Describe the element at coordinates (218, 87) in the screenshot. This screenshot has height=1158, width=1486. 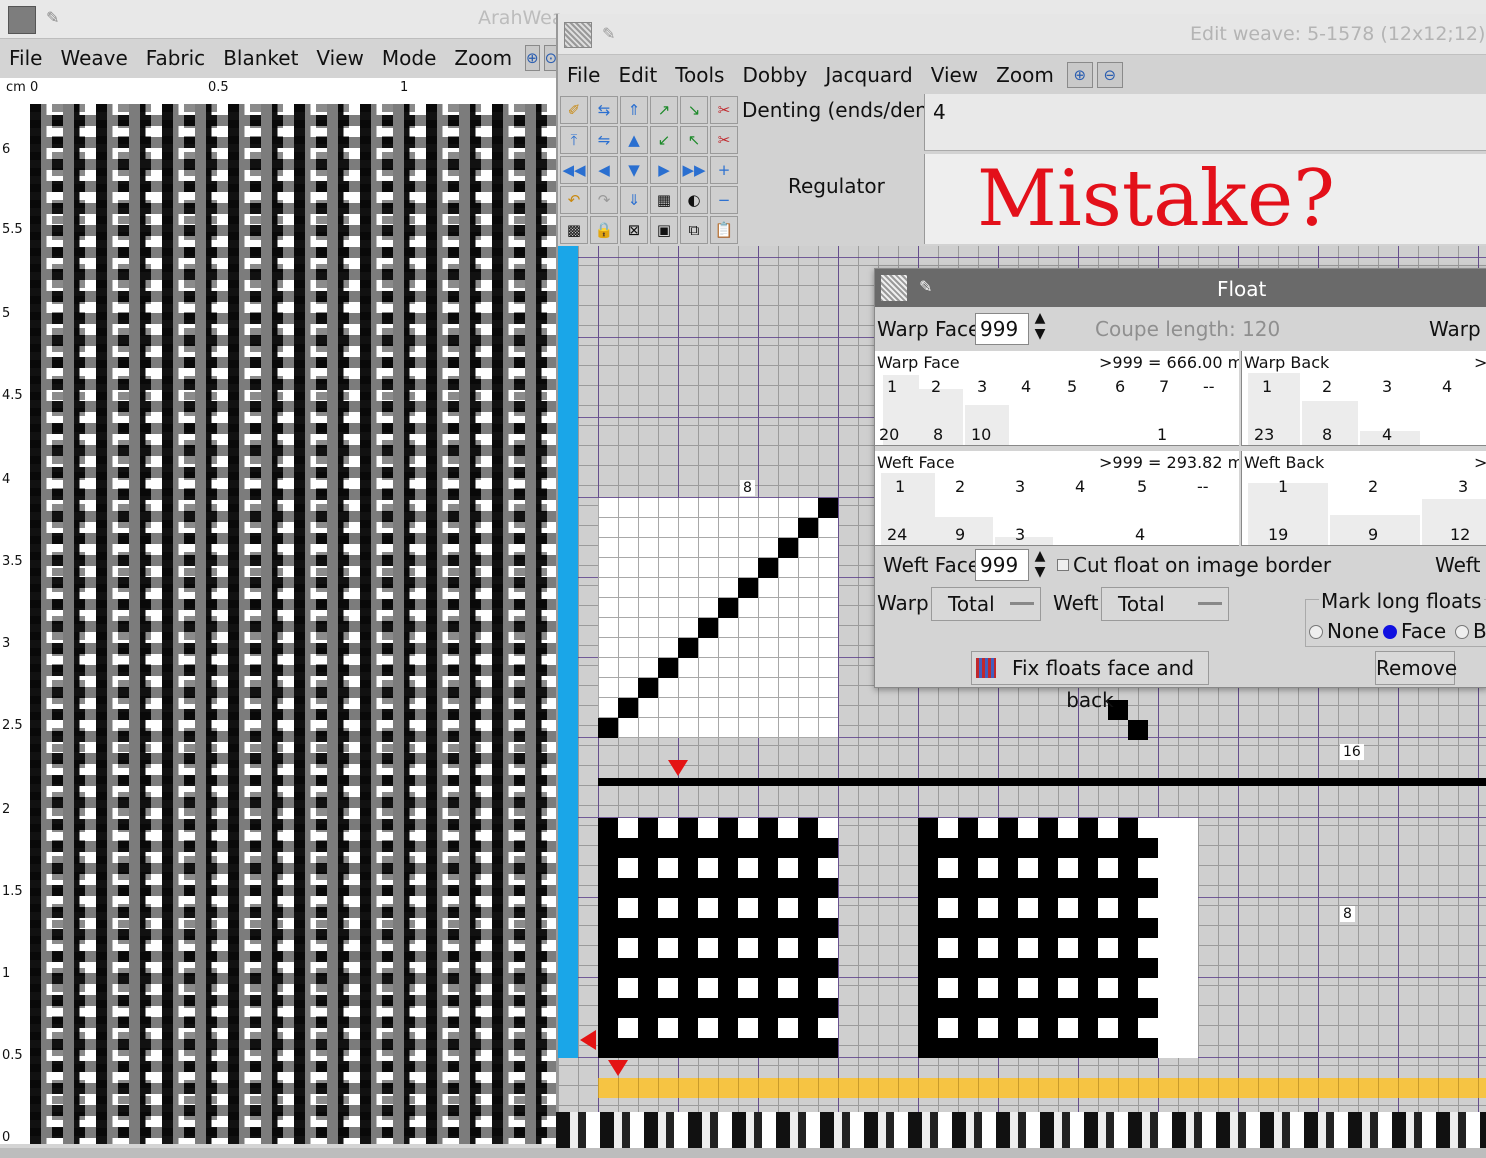
I see `ruler-tick: 0.5` at that location.